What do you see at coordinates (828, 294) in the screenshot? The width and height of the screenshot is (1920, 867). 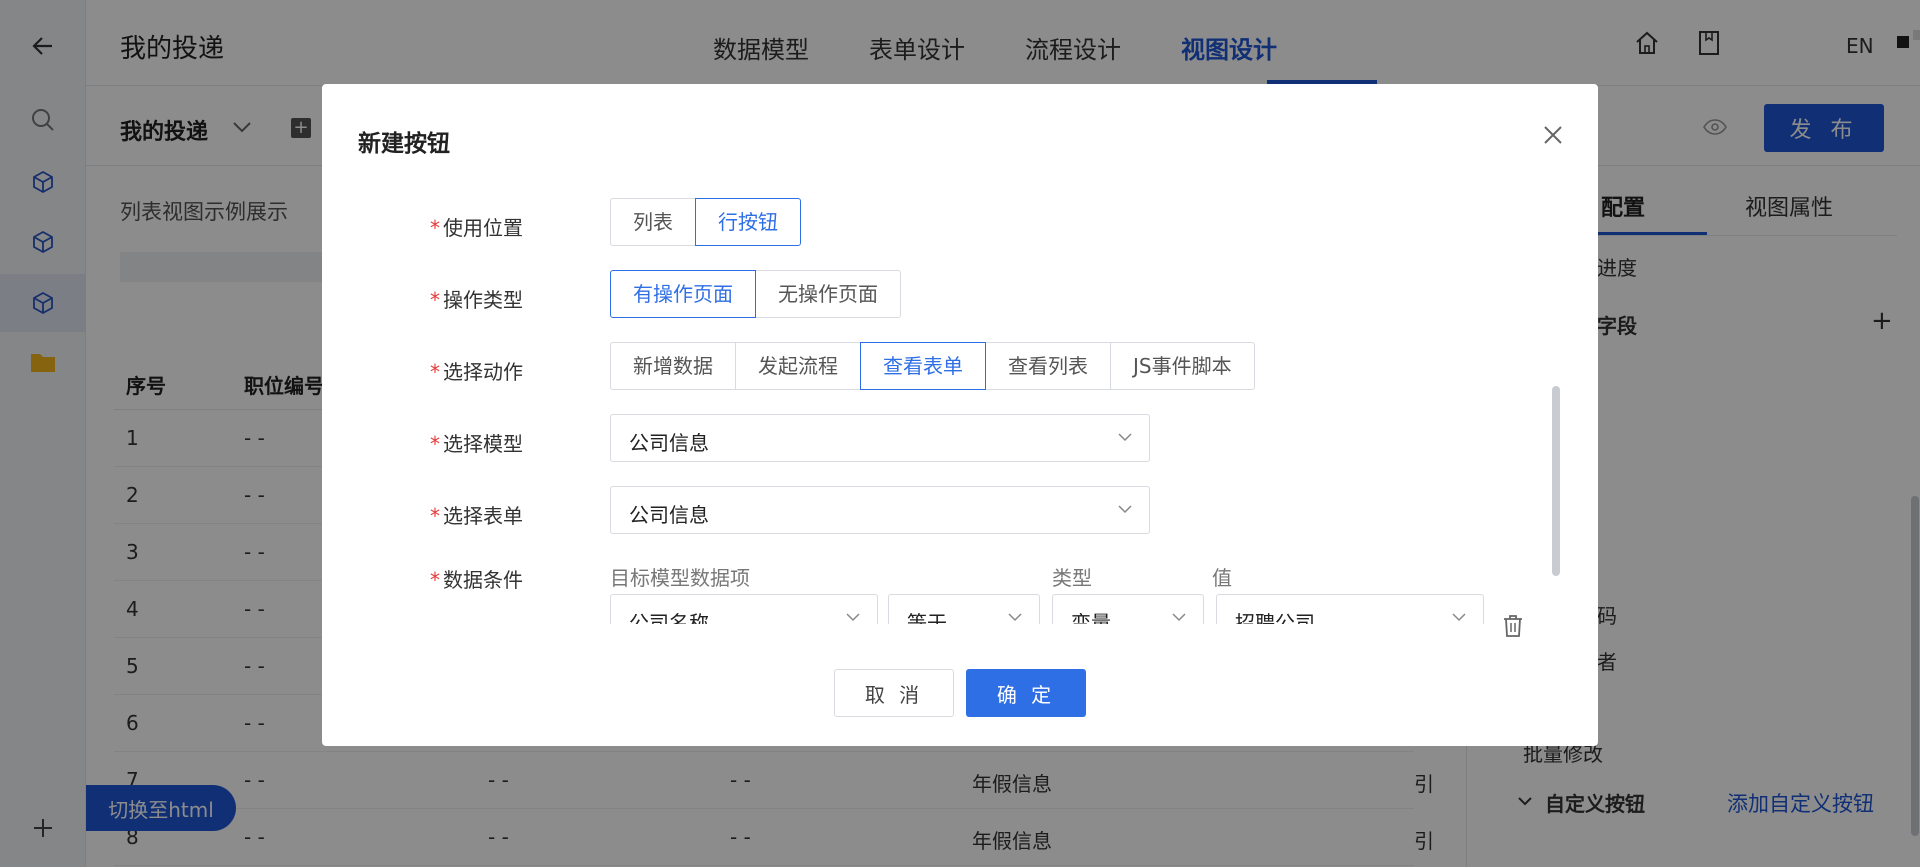 I see `option-without-page: 无操作页面` at bounding box center [828, 294].